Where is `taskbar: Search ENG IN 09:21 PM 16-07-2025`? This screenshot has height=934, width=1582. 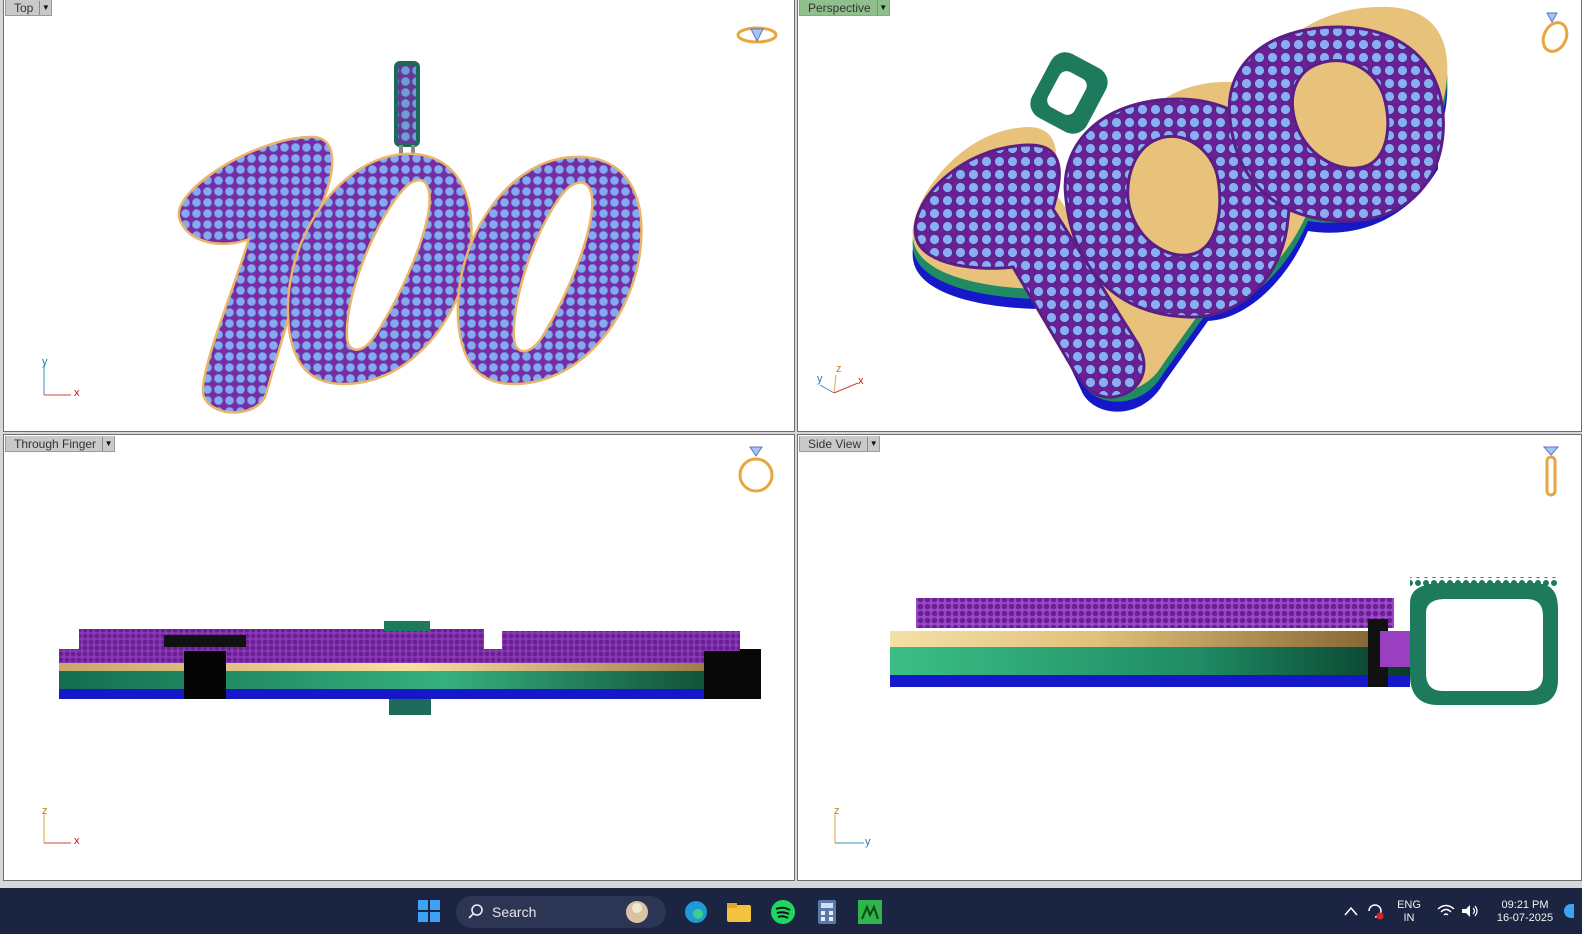
taskbar: Search ENG IN 09:21 PM 16-07-2025 is located at coordinates (791, 911).